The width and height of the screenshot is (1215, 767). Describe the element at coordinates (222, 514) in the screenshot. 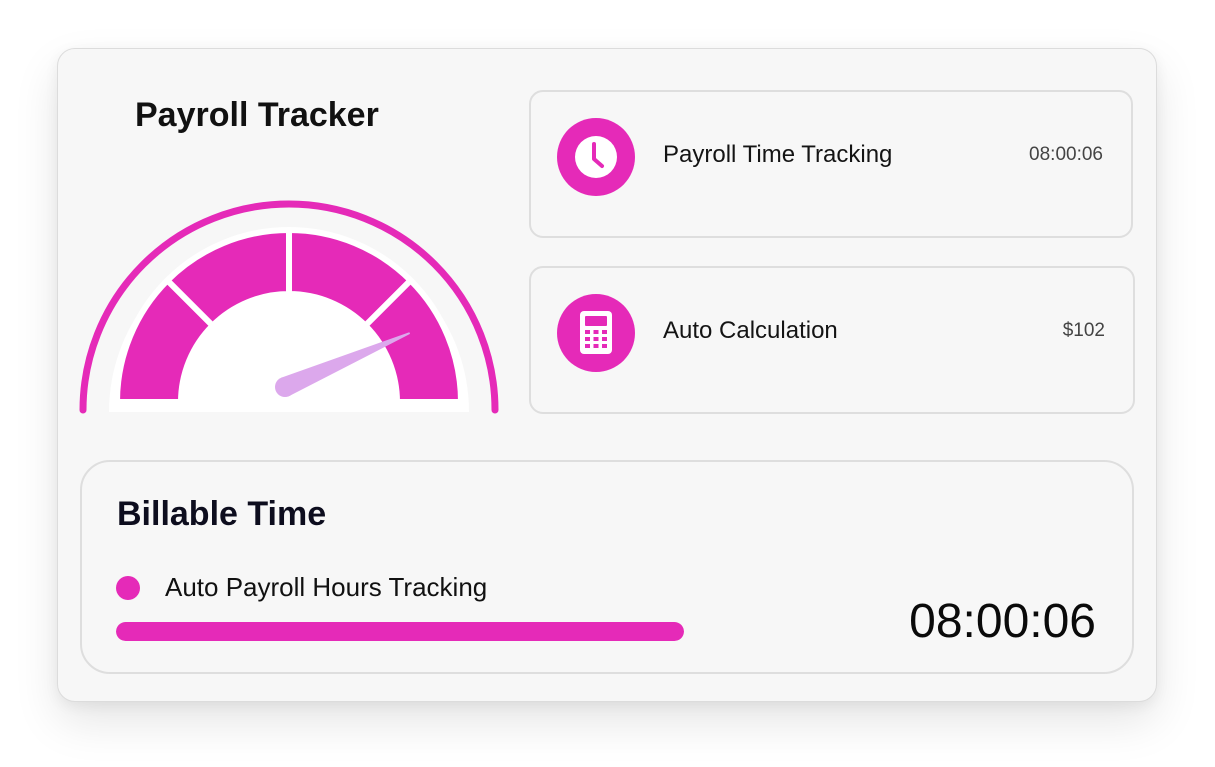

I see `billable-title: Billable Time` at that location.